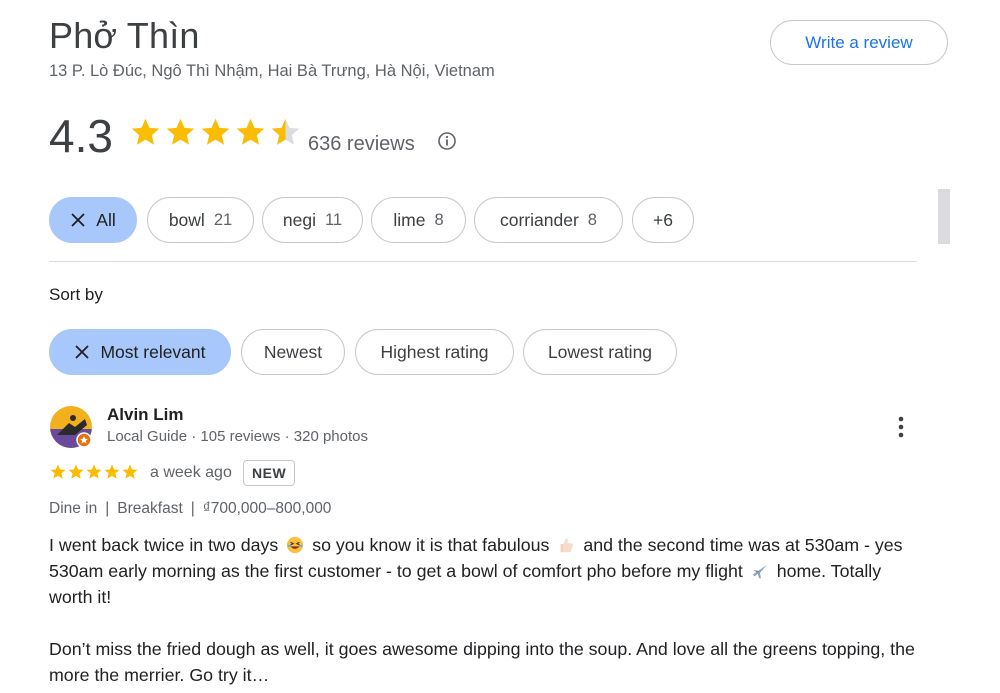  I want to click on sort-label: Sort by, so click(76, 294).